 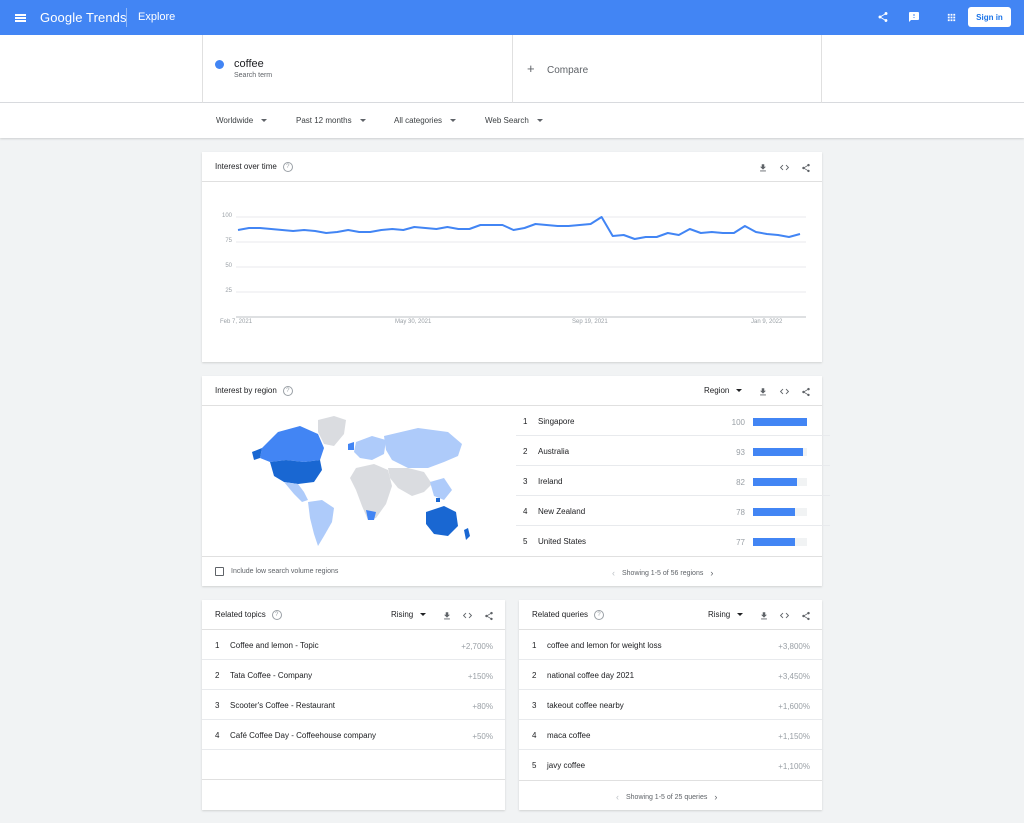 What do you see at coordinates (353, 765) in the screenshot?
I see `list-spacer` at bounding box center [353, 765].